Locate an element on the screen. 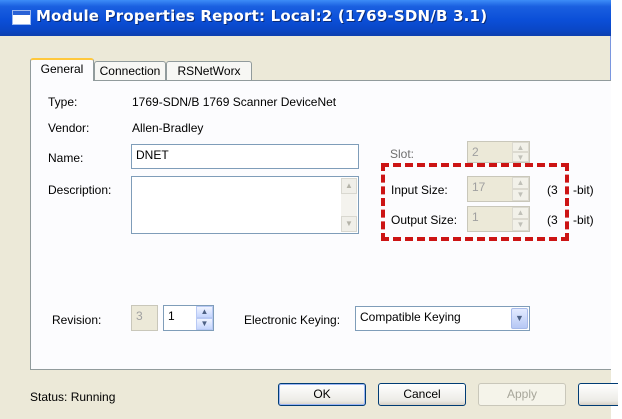  name-input: DNET is located at coordinates (245, 156).